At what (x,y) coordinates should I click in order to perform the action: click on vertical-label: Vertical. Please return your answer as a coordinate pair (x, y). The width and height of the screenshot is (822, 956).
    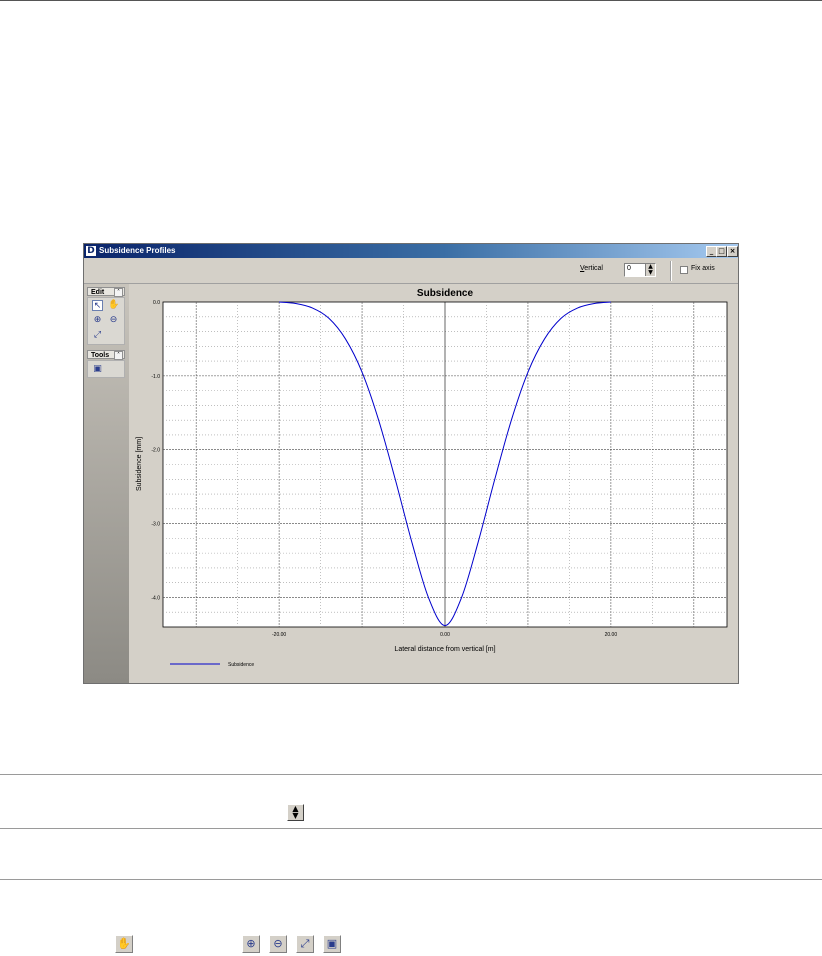
    Looking at the image, I should click on (591, 268).